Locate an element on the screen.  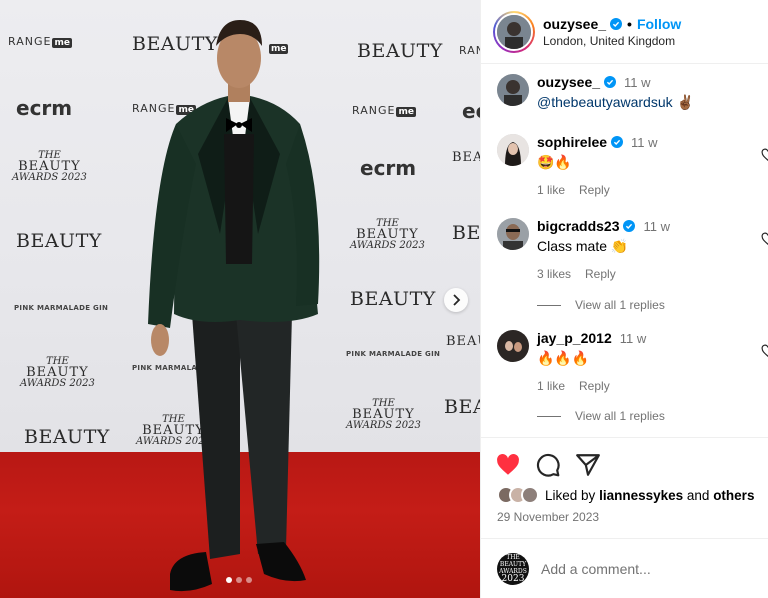
caption-emoji: ✌🏾 is located at coordinates (685, 102).